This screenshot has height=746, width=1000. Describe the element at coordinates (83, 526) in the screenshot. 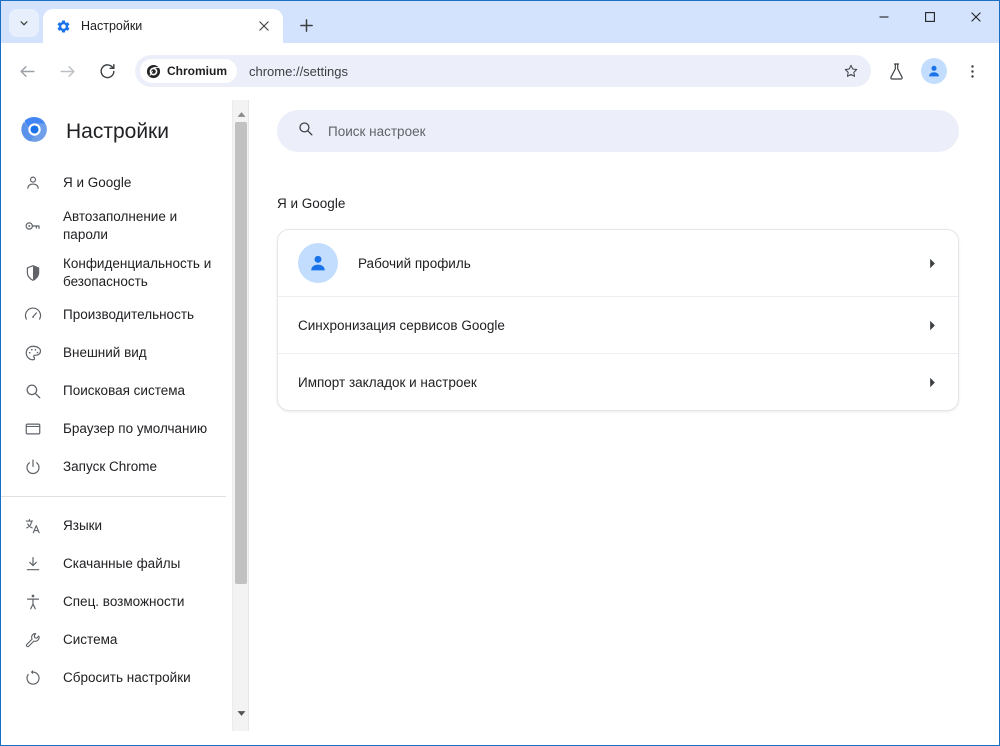

I see `sidebar-item-label: Языки` at that location.